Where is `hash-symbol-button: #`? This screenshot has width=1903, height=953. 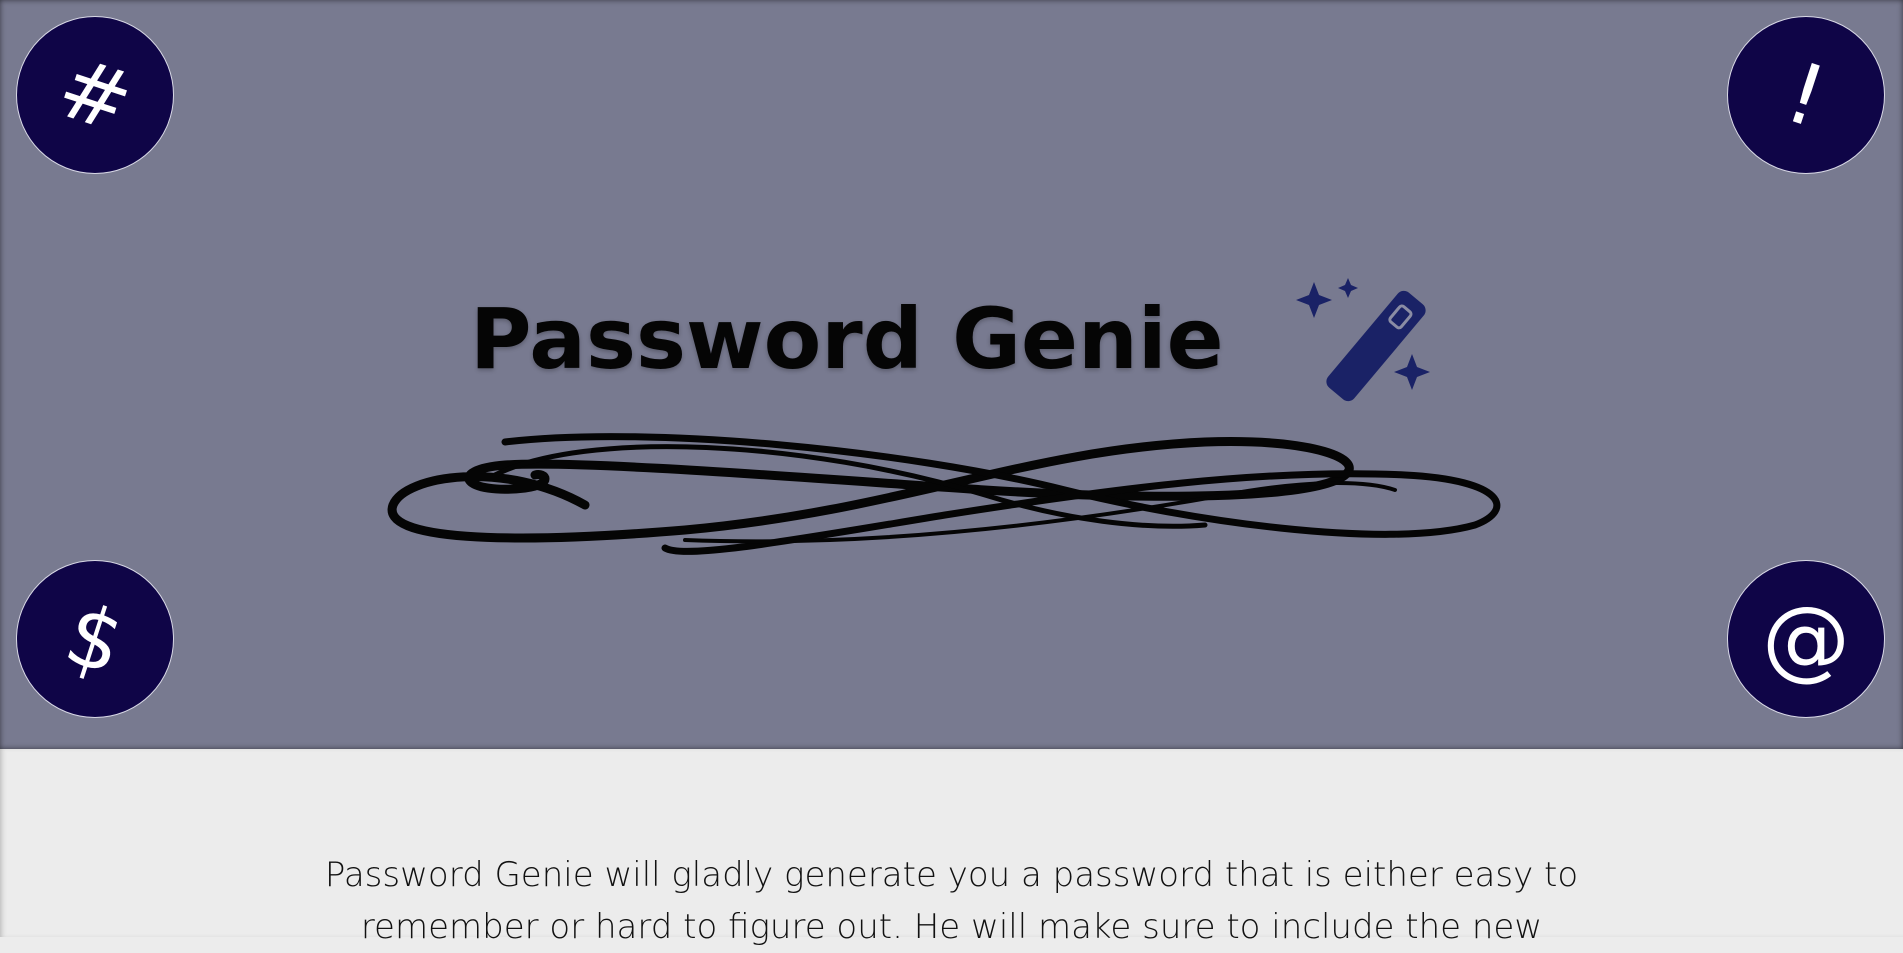
hash-symbol-button: # is located at coordinates (95, 95).